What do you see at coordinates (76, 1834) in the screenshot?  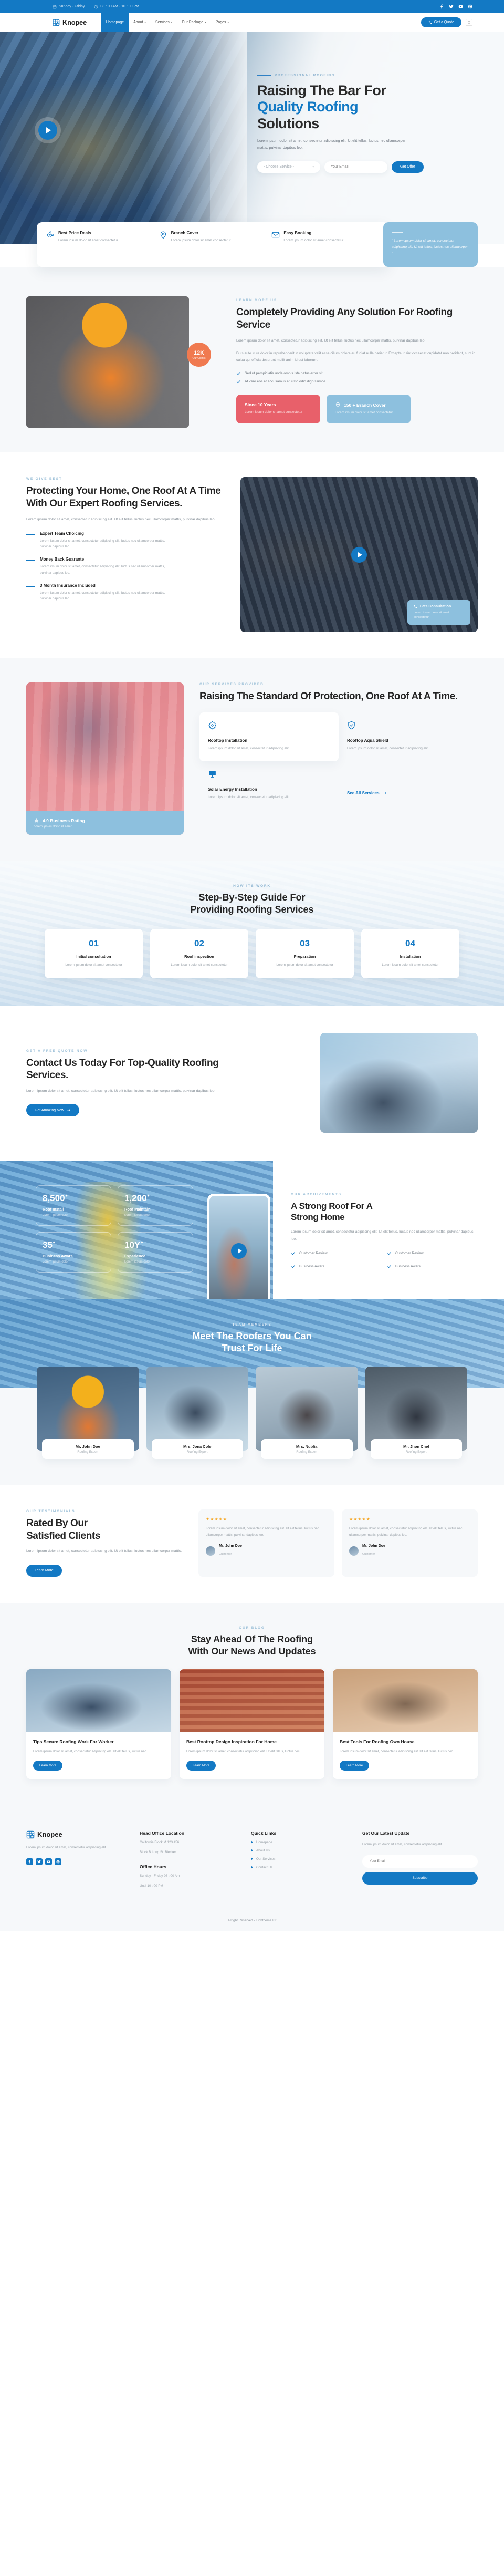 I see `footer-brand: Knopee` at bounding box center [76, 1834].